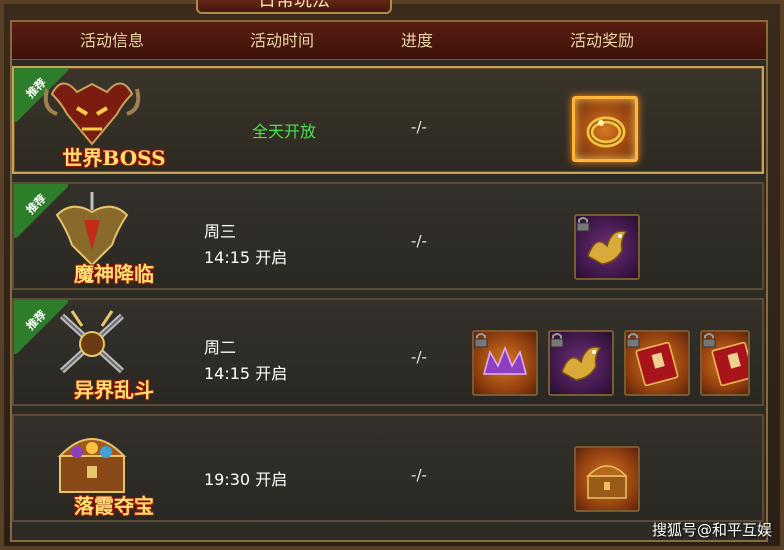 The width and height of the screenshot is (784, 550). Describe the element at coordinates (220, 347) in the screenshot. I see `activity-time-line1: 周二` at that location.